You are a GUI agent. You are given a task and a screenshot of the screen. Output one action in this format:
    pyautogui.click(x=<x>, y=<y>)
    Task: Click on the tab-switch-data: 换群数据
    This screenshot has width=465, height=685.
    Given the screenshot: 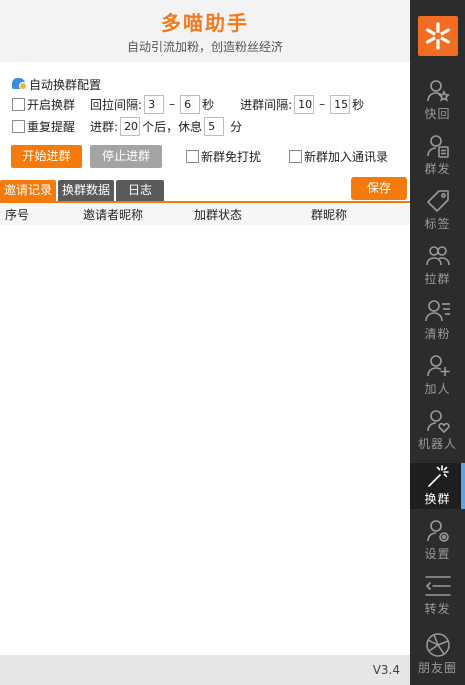 What is the action you would take?
    pyautogui.click(x=86, y=190)
    